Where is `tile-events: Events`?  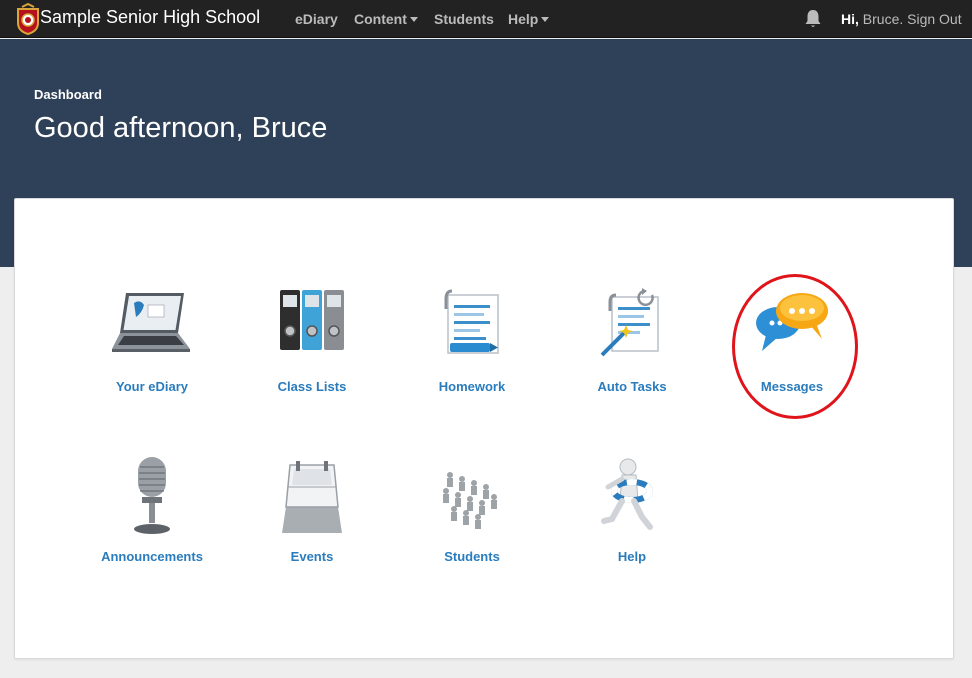
tile-events: Events is located at coordinates (312, 522).